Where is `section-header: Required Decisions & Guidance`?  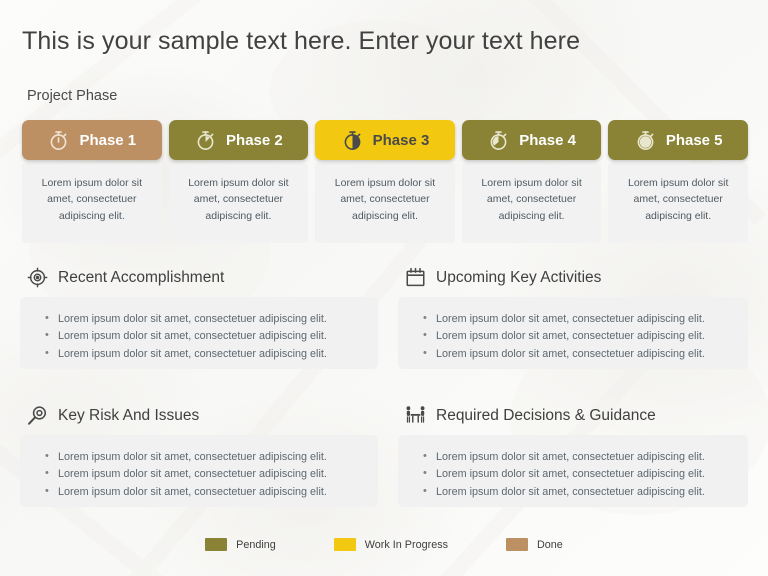 section-header: Required Decisions & Guidance is located at coordinates (573, 415).